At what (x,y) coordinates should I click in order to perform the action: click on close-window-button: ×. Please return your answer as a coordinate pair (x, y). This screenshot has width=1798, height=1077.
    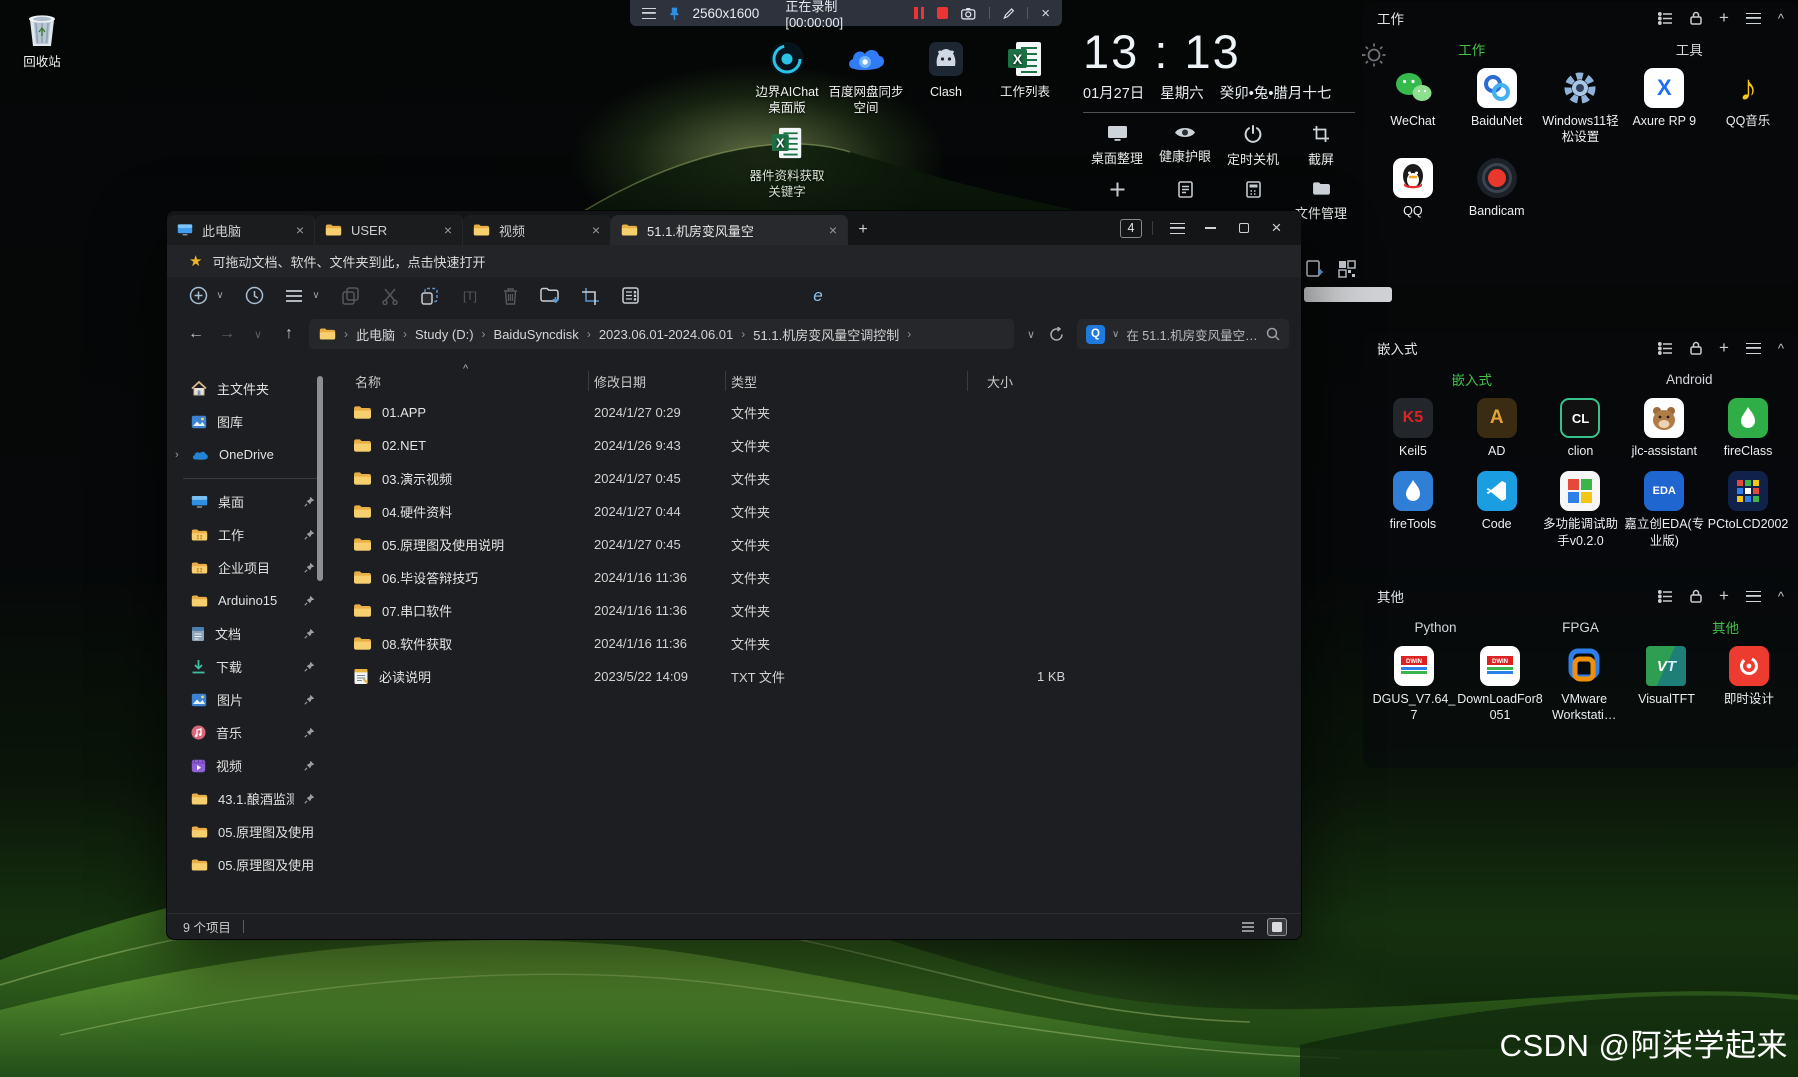
    Looking at the image, I should click on (1276, 228).